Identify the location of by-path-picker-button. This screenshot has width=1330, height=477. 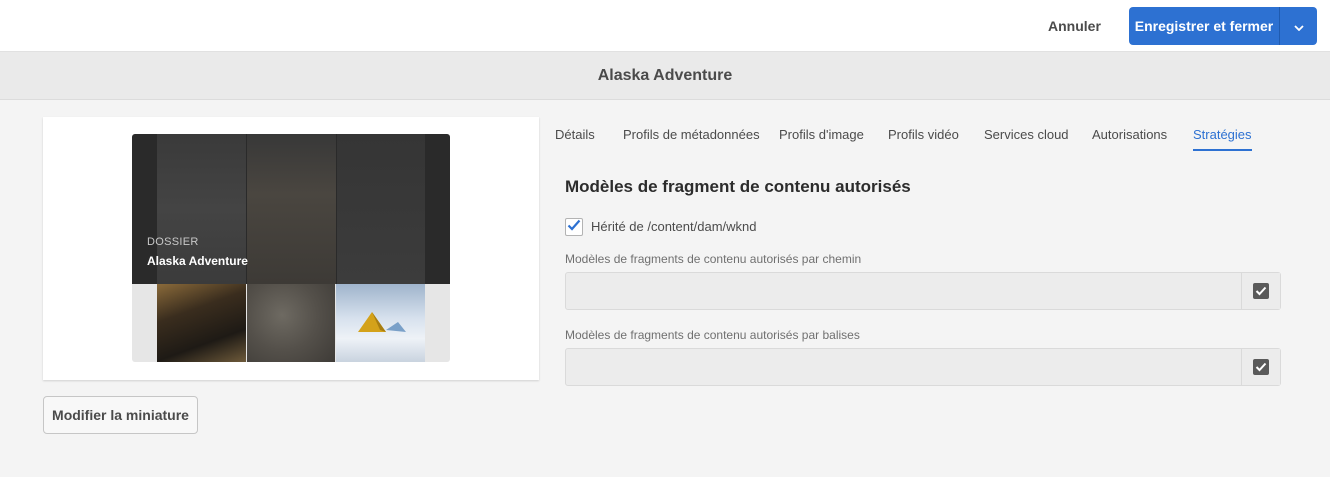
(1260, 291).